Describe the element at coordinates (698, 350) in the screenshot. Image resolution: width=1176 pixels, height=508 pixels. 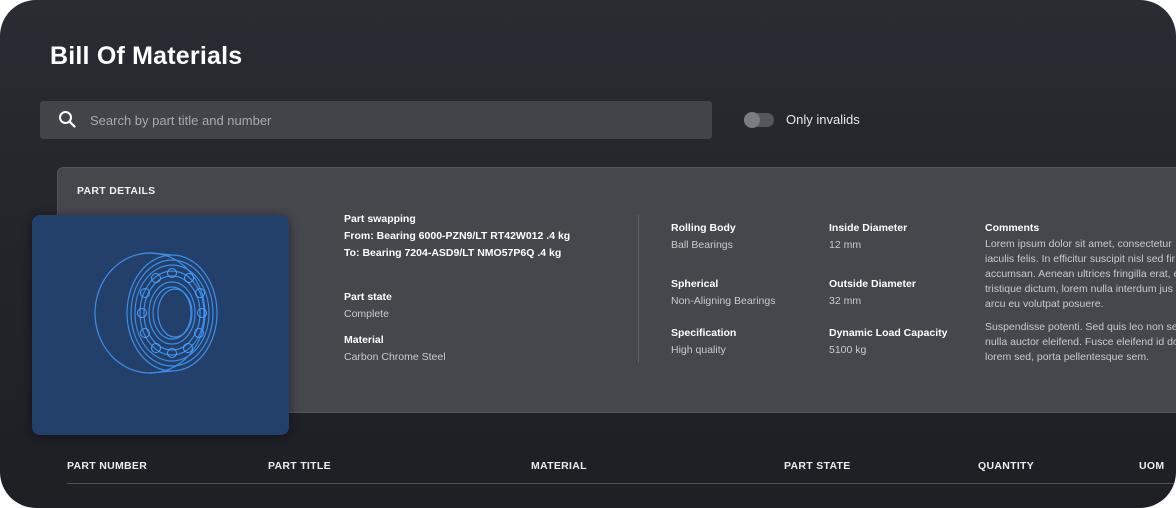
I see `specification-value: High quality` at that location.